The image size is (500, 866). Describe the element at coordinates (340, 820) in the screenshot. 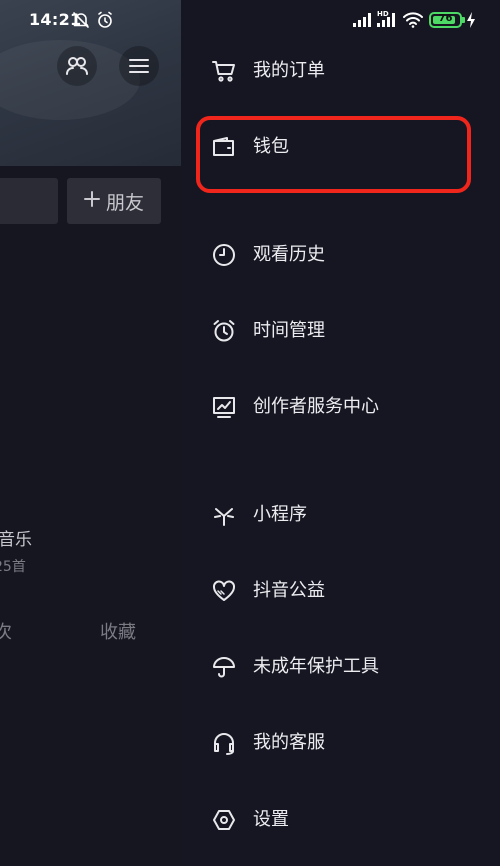

I see `menu-item-settings: 设置` at that location.